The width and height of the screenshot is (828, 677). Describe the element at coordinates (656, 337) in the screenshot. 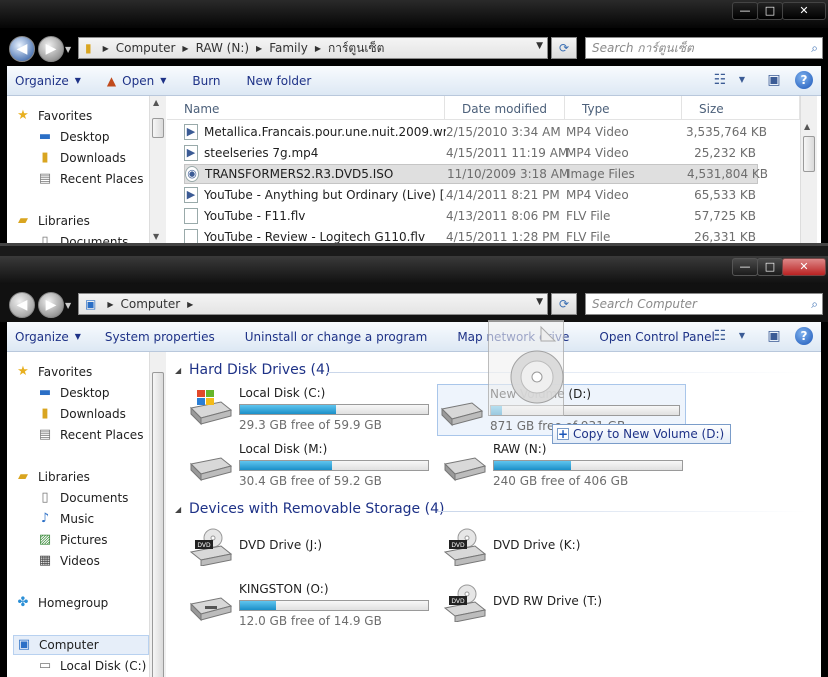

I see `open-control-panel-button: Open Control Panel` at that location.